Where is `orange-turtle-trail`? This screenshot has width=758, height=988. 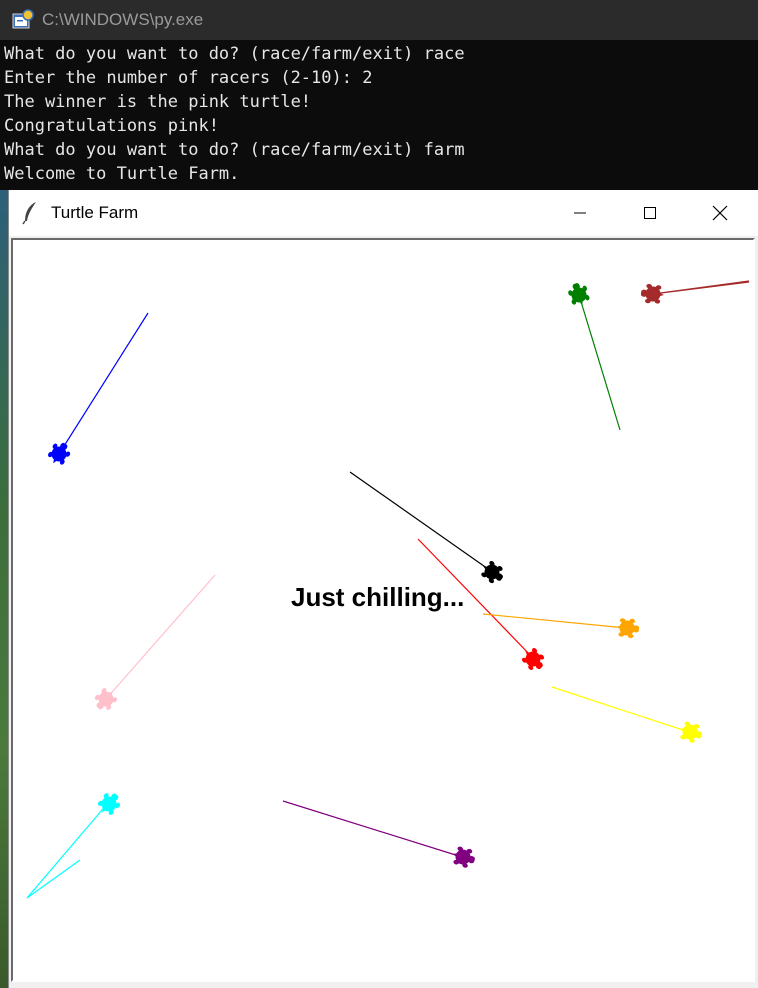
orange-turtle-trail is located at coordinates (554, 621).